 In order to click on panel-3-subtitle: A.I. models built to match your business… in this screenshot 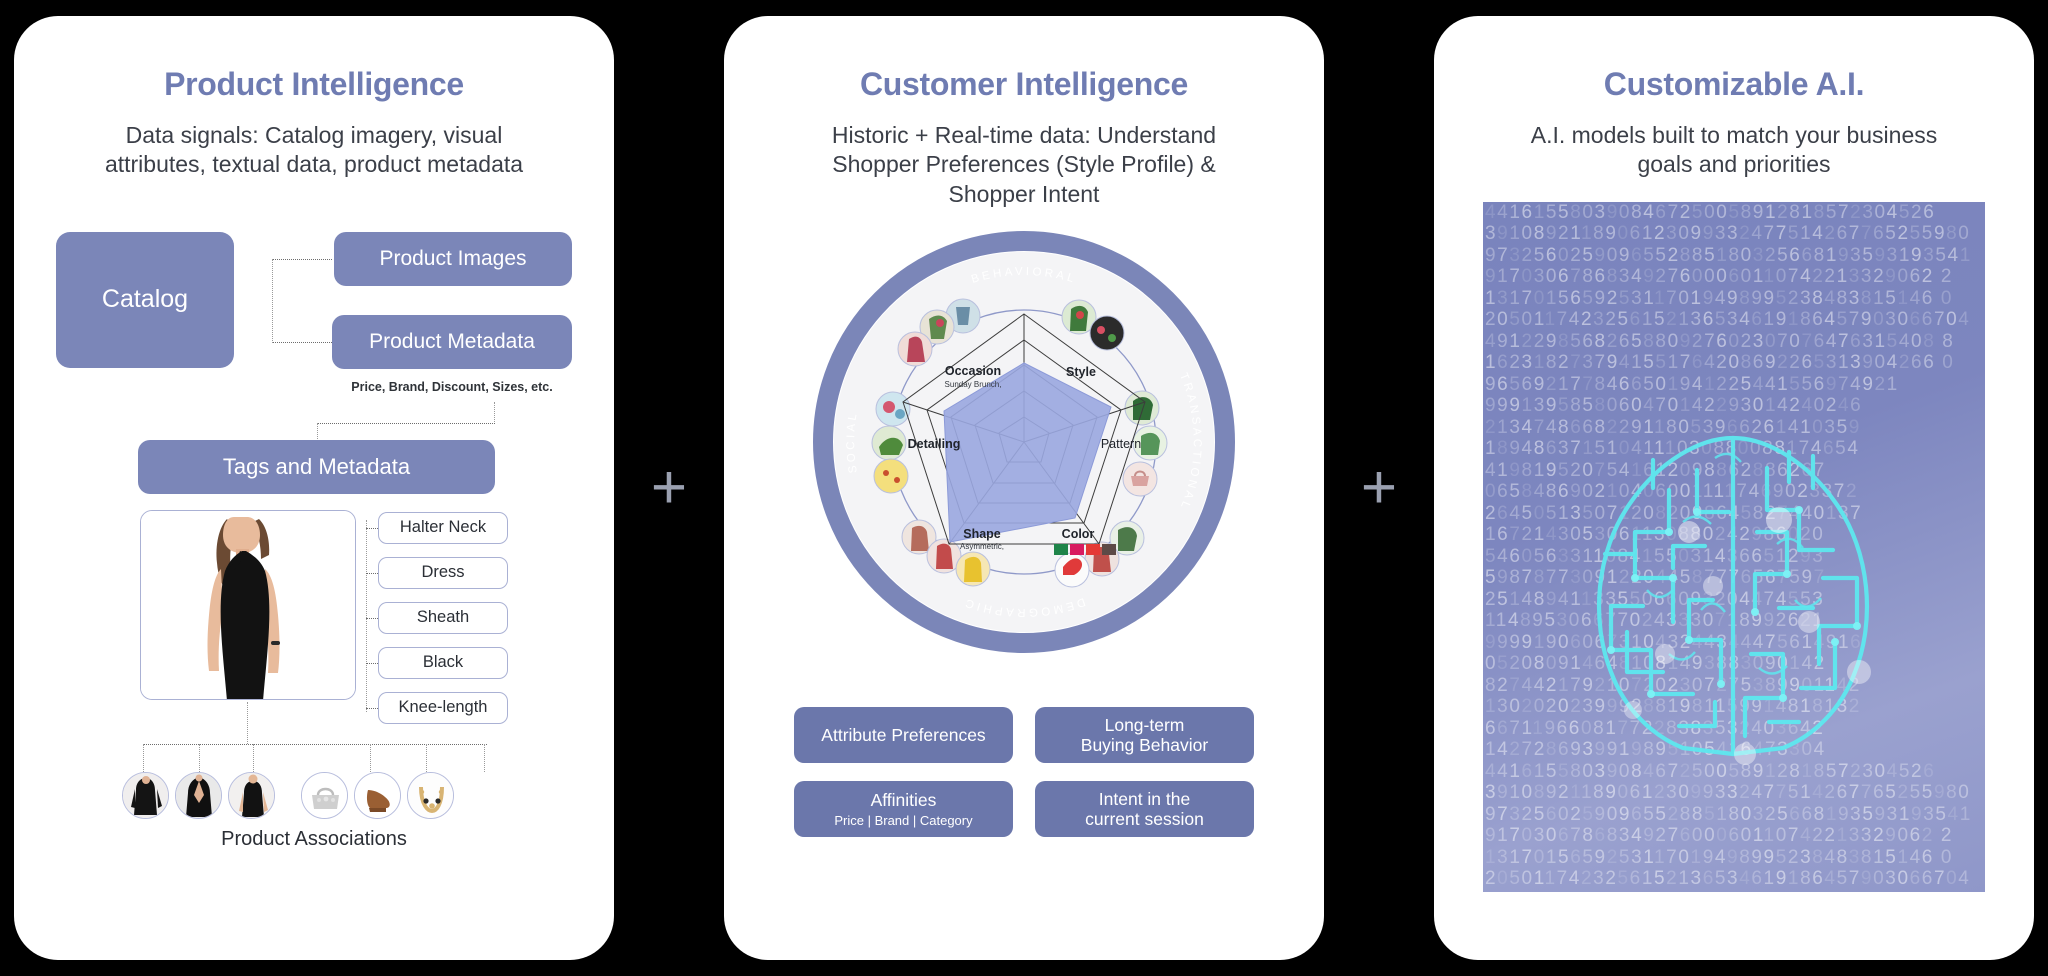, I will do `click(1734, 150)`.